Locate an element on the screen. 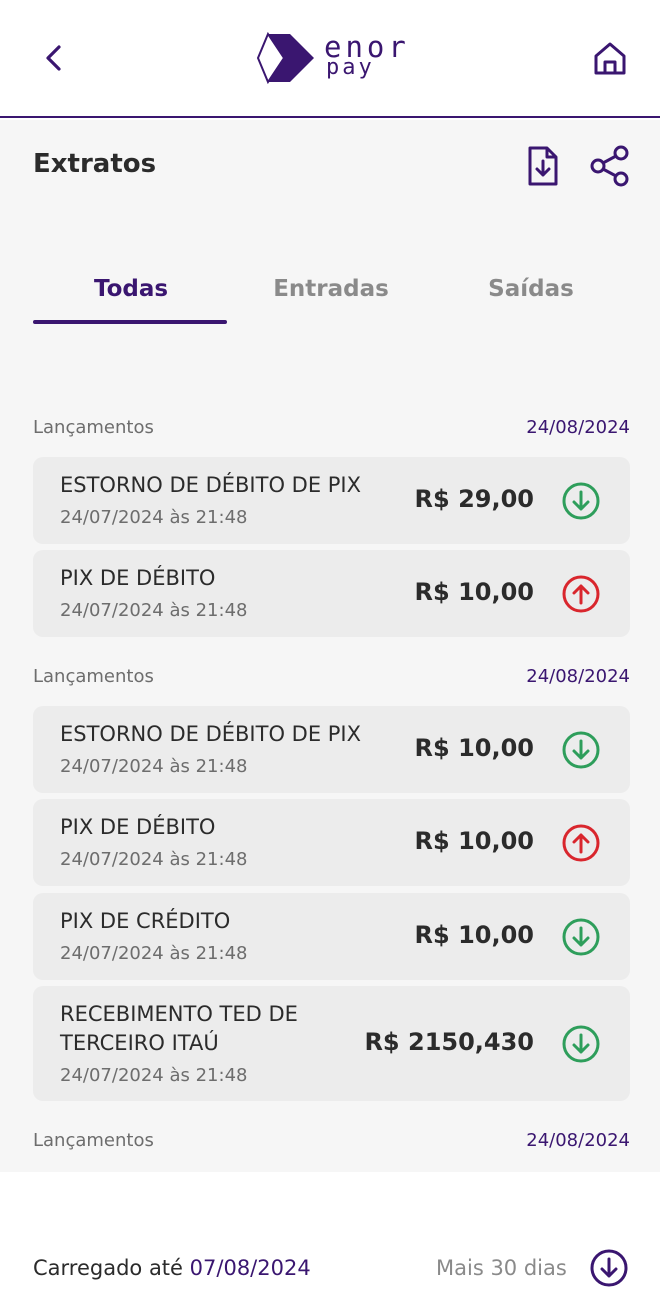  back-button is located at coordinates (54, 58).